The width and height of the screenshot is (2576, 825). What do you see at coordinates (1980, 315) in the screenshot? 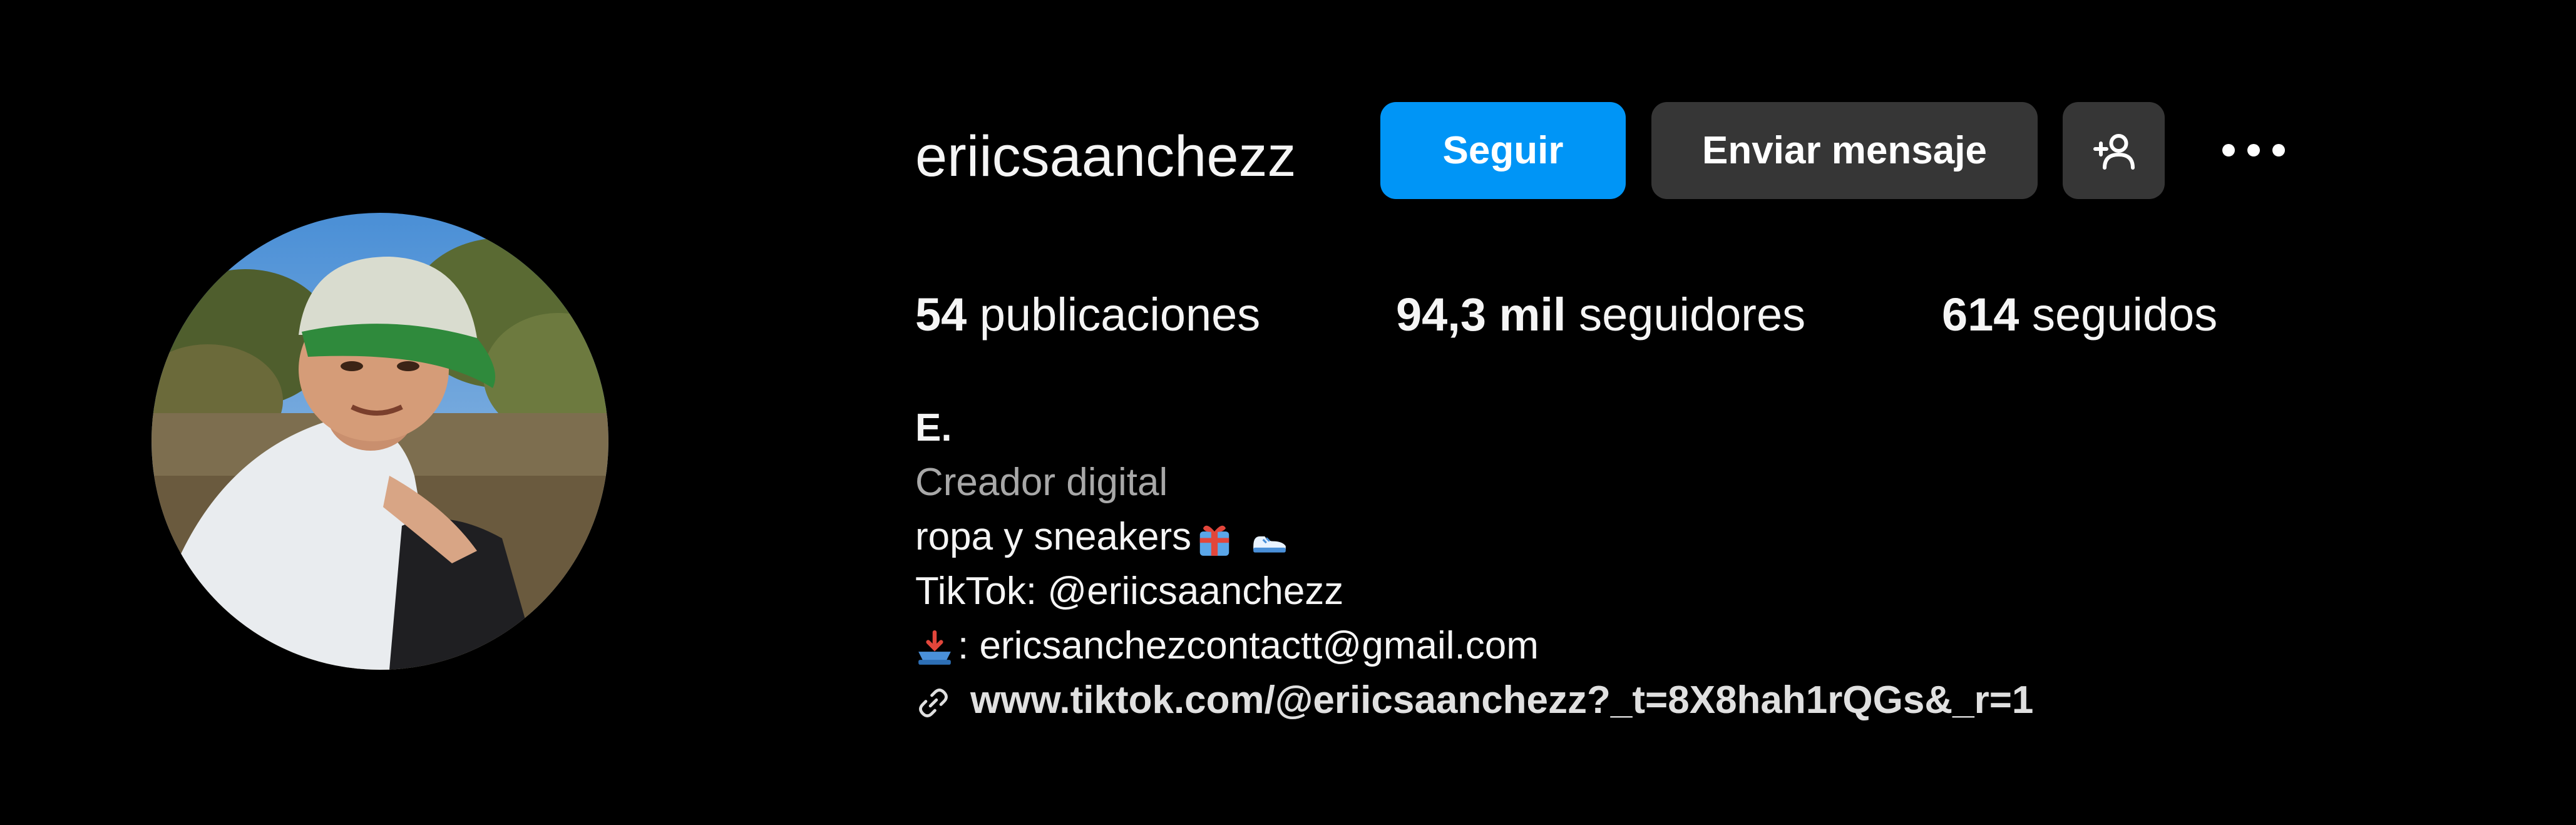
I see `following-count: 614` at bounding box center [1980, 315].